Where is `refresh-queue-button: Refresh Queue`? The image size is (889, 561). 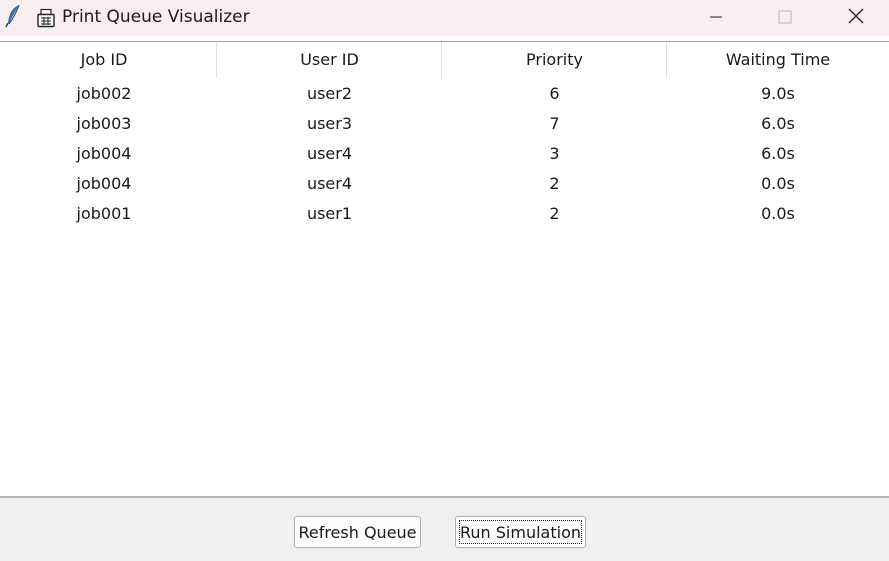 refresh-queue-button: Refresh Queue is located at coordinates (357, 532).